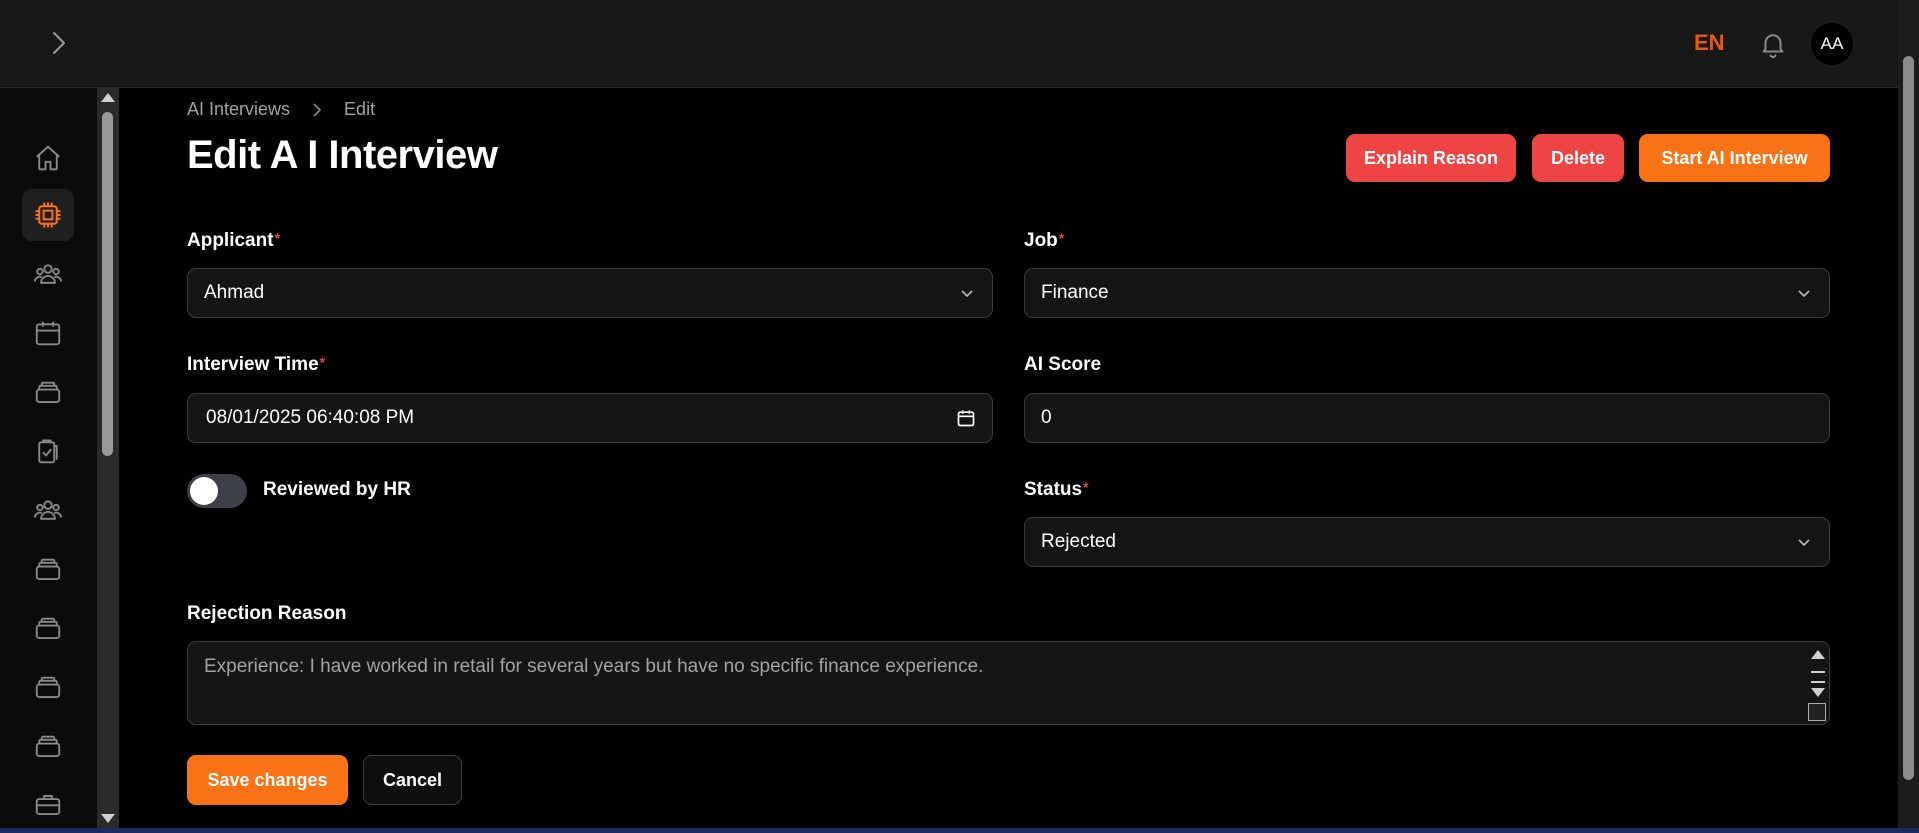 This screenshot has width=1919, height=833. I want to click on briefcase-icon, so click(48, 804).